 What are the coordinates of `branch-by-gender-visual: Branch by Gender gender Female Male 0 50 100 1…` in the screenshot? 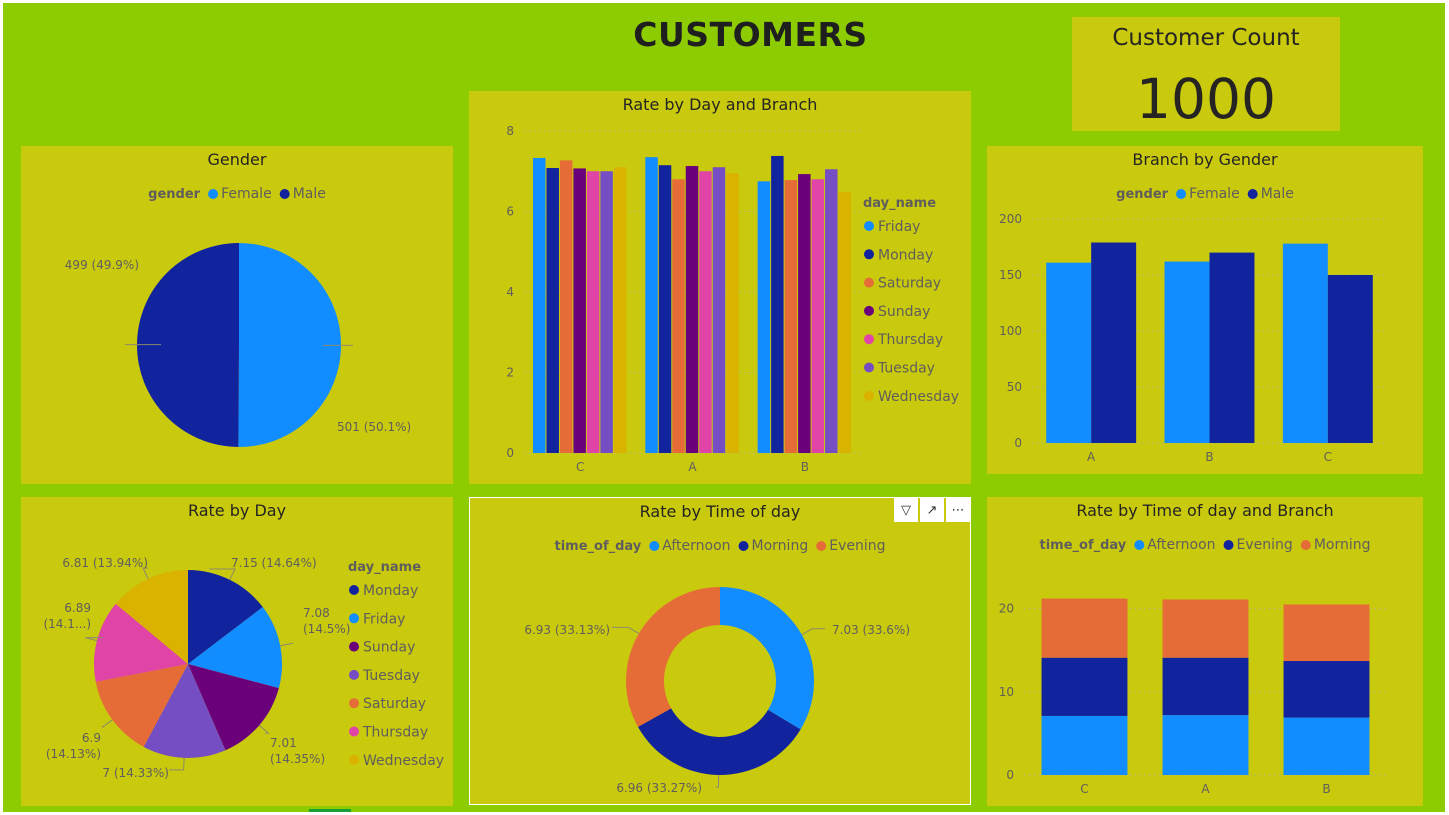 It's located at (1205, 310).